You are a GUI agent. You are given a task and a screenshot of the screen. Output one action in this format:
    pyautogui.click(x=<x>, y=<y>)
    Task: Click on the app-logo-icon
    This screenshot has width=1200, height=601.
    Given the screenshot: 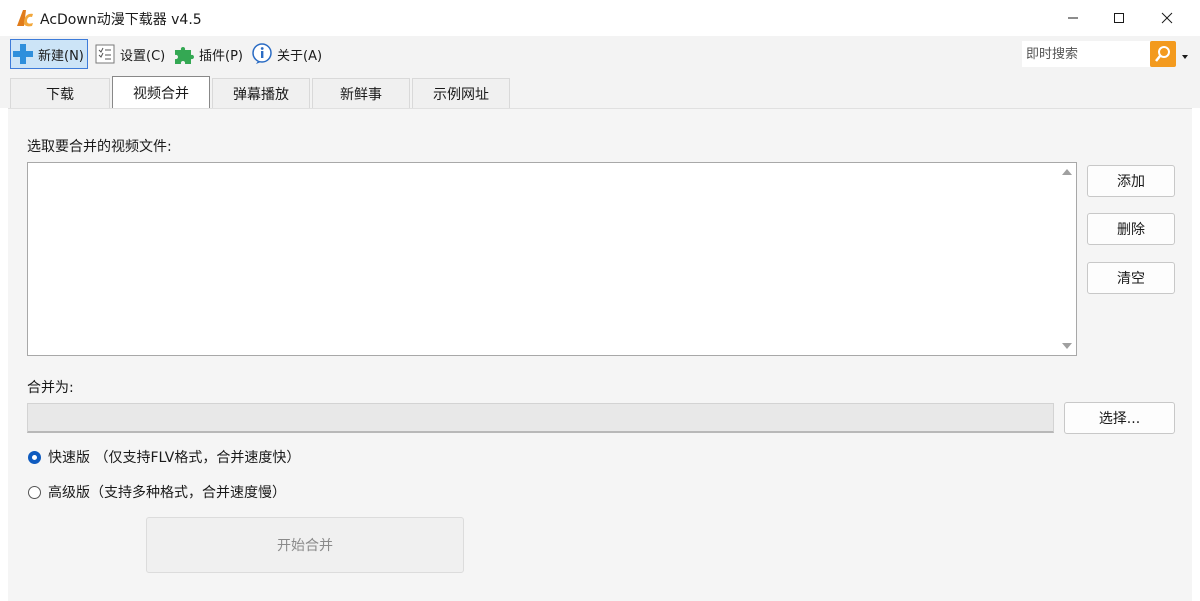 What is the action you would take?
    pyautogui.click(x=25, y=18)
    